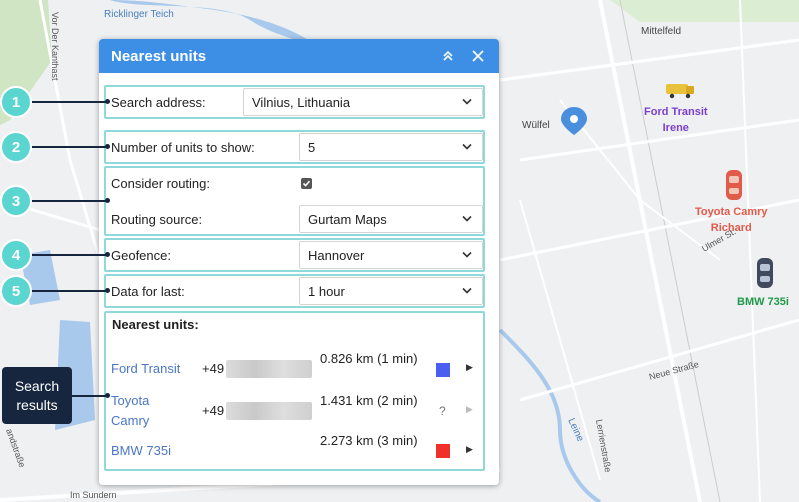 This screenshot has width=799, height=502. I want to click on geofence-box: Geofence: Hannover, so click(294, 255).